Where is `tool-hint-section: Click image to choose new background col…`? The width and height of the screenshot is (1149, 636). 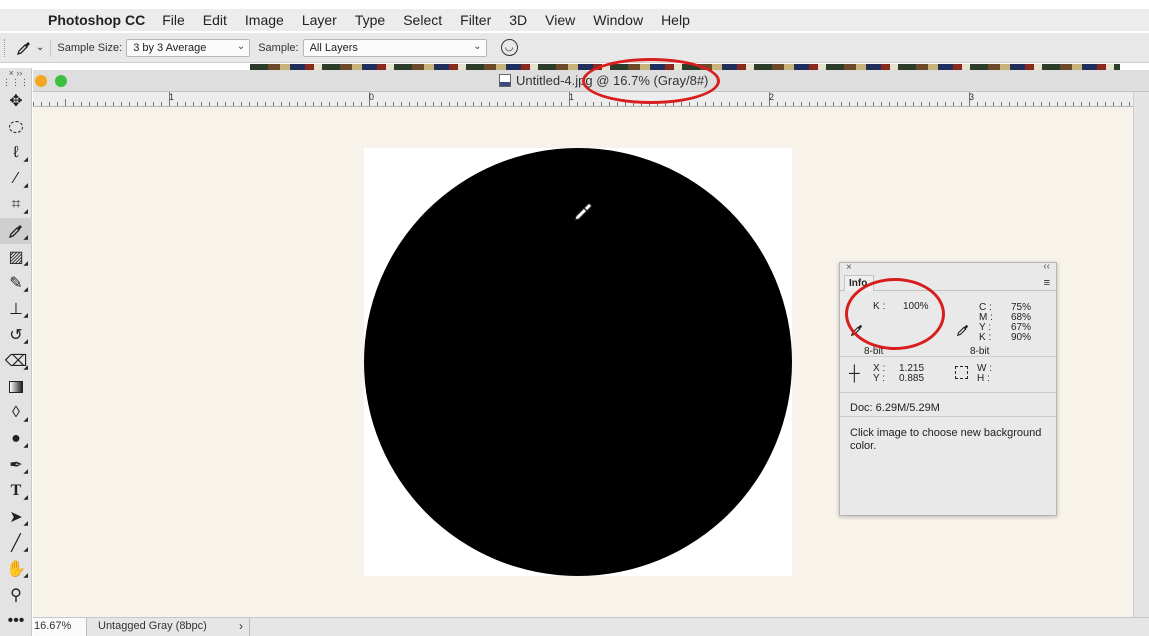 tool-hint-section: Click image to choose new background col… is located at coordinates (948, 435).